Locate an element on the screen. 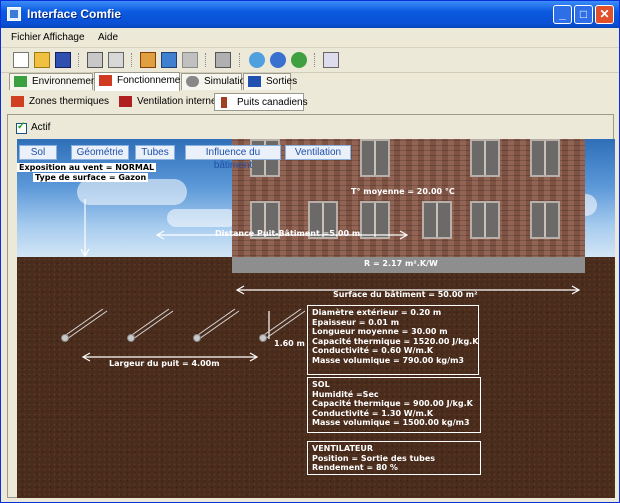  actif-checkbox is located at coordinates (21, 127).